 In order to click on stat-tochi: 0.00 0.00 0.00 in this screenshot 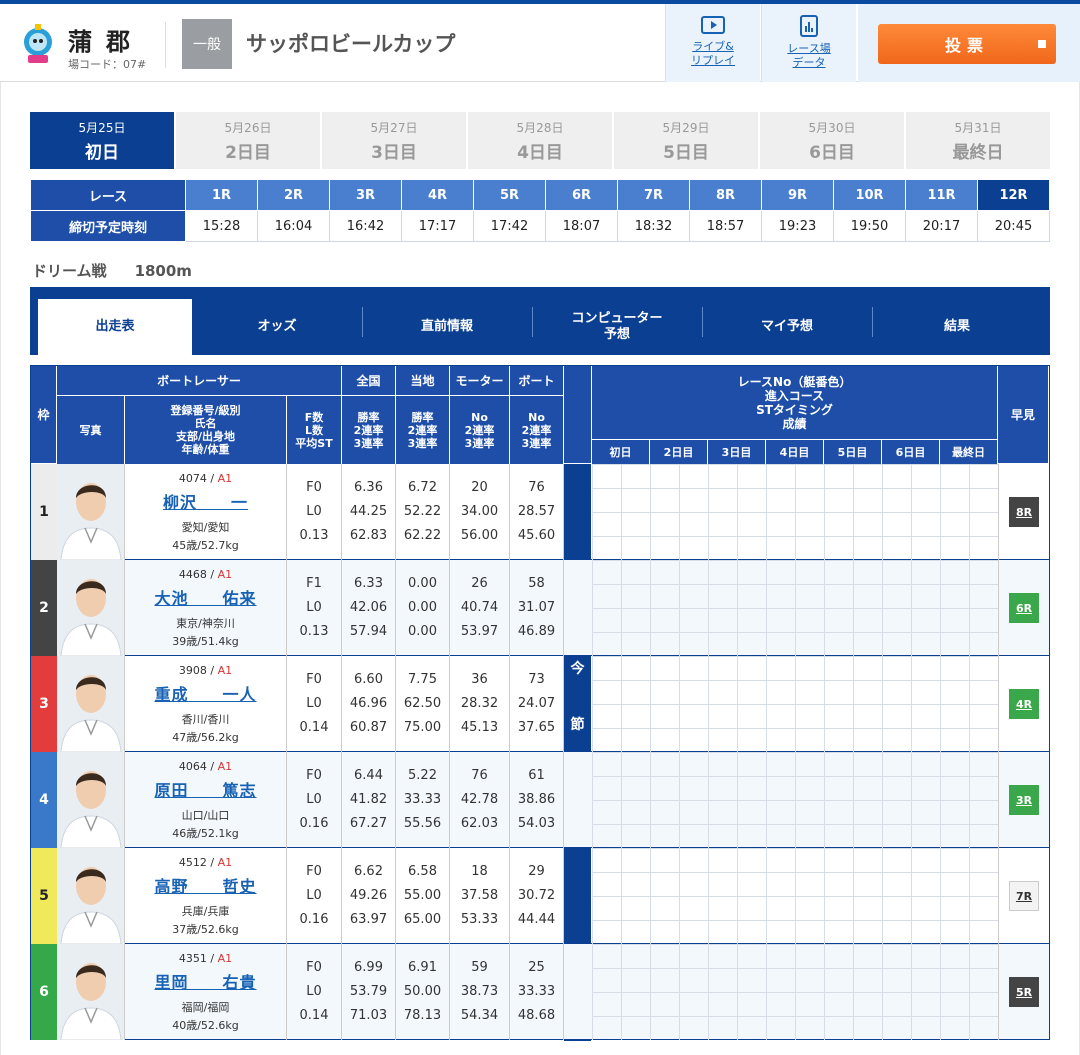, I will do `click(423, 608)`.